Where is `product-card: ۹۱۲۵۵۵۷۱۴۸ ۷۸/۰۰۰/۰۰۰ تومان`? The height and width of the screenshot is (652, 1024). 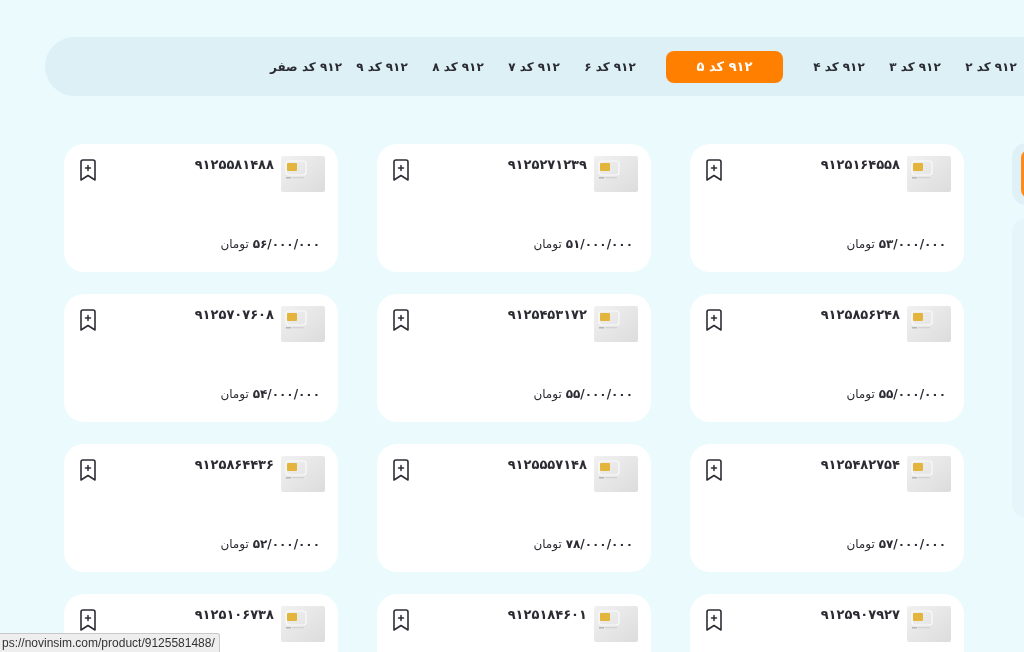
product-card: ۹۱۲۵۵۵۷۱۴۸ ۷۸/۰۰۰/۰۰۰ تومان is located at coordinates (514, 508).